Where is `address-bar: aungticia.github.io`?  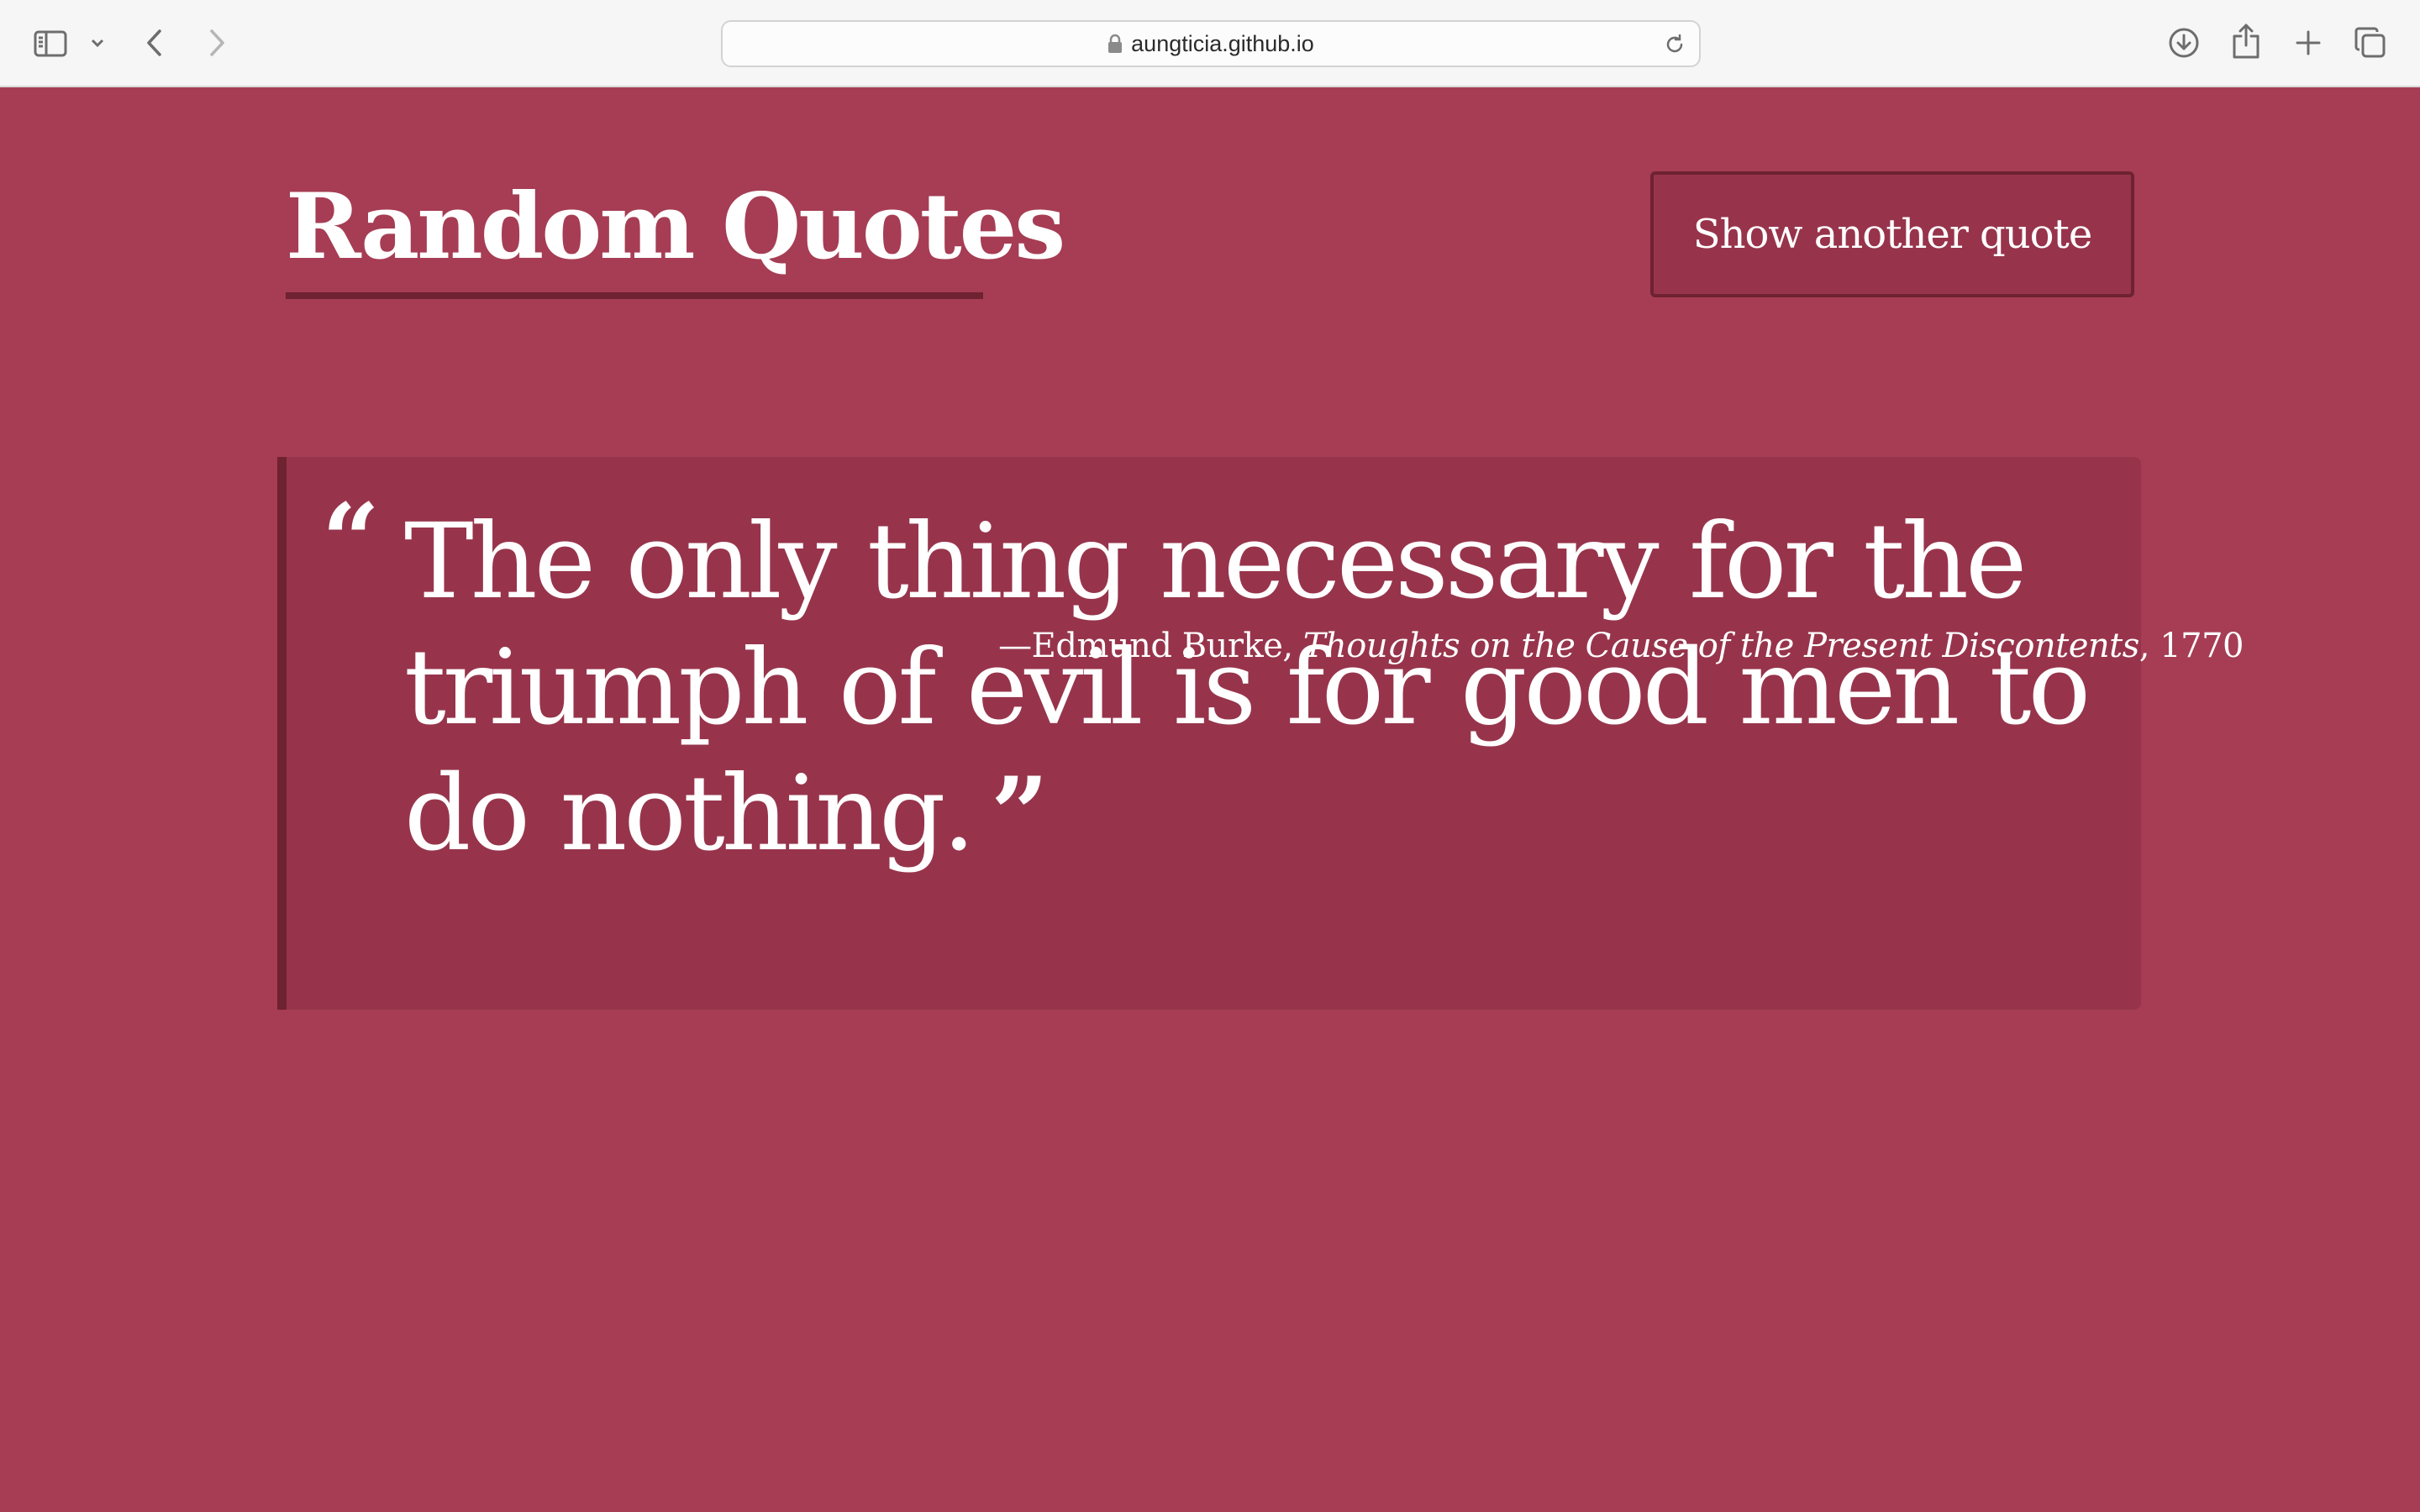
address-bar: aungticia.github.io is located at coordinates (1211, 43).